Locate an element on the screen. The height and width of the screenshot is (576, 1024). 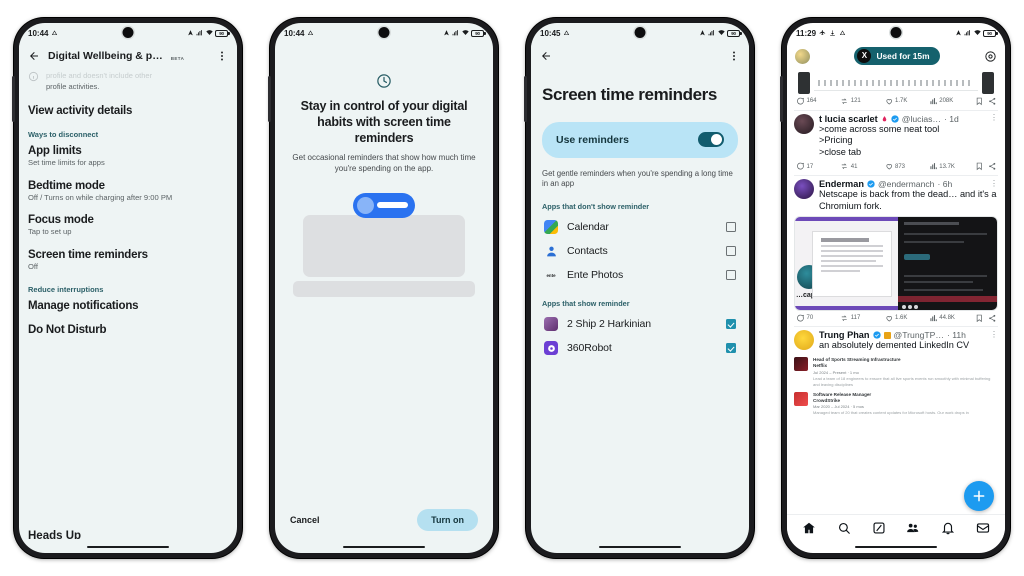
app-row-ente-photos: ente Ente Photos is located at coordinates (640, 275).